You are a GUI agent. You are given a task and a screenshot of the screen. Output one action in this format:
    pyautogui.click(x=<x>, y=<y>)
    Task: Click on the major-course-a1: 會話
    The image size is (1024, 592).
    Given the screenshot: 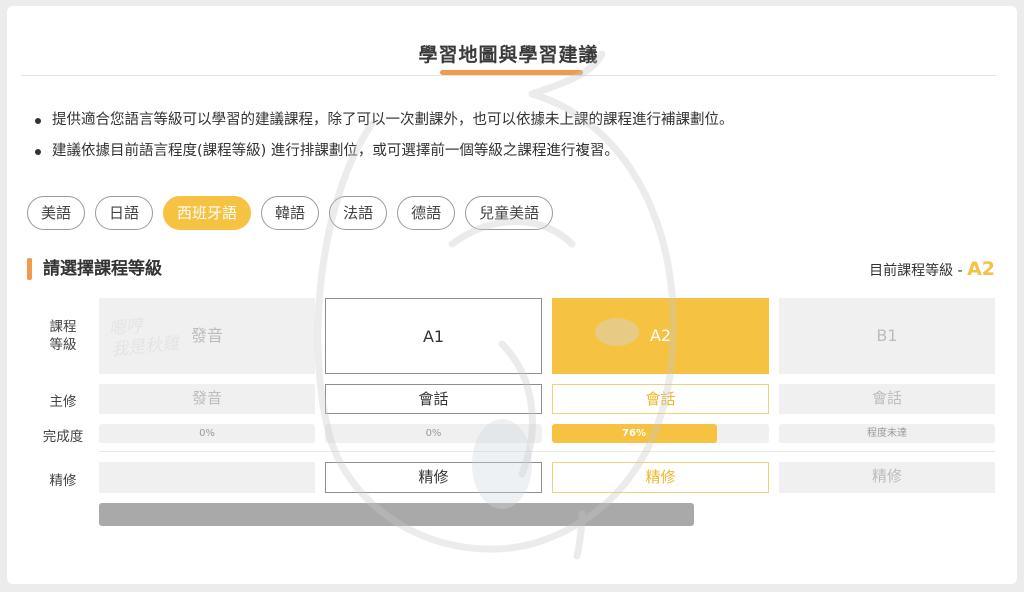 What is the action you would take?
    pyautogui.click(x=433, y=399)
    